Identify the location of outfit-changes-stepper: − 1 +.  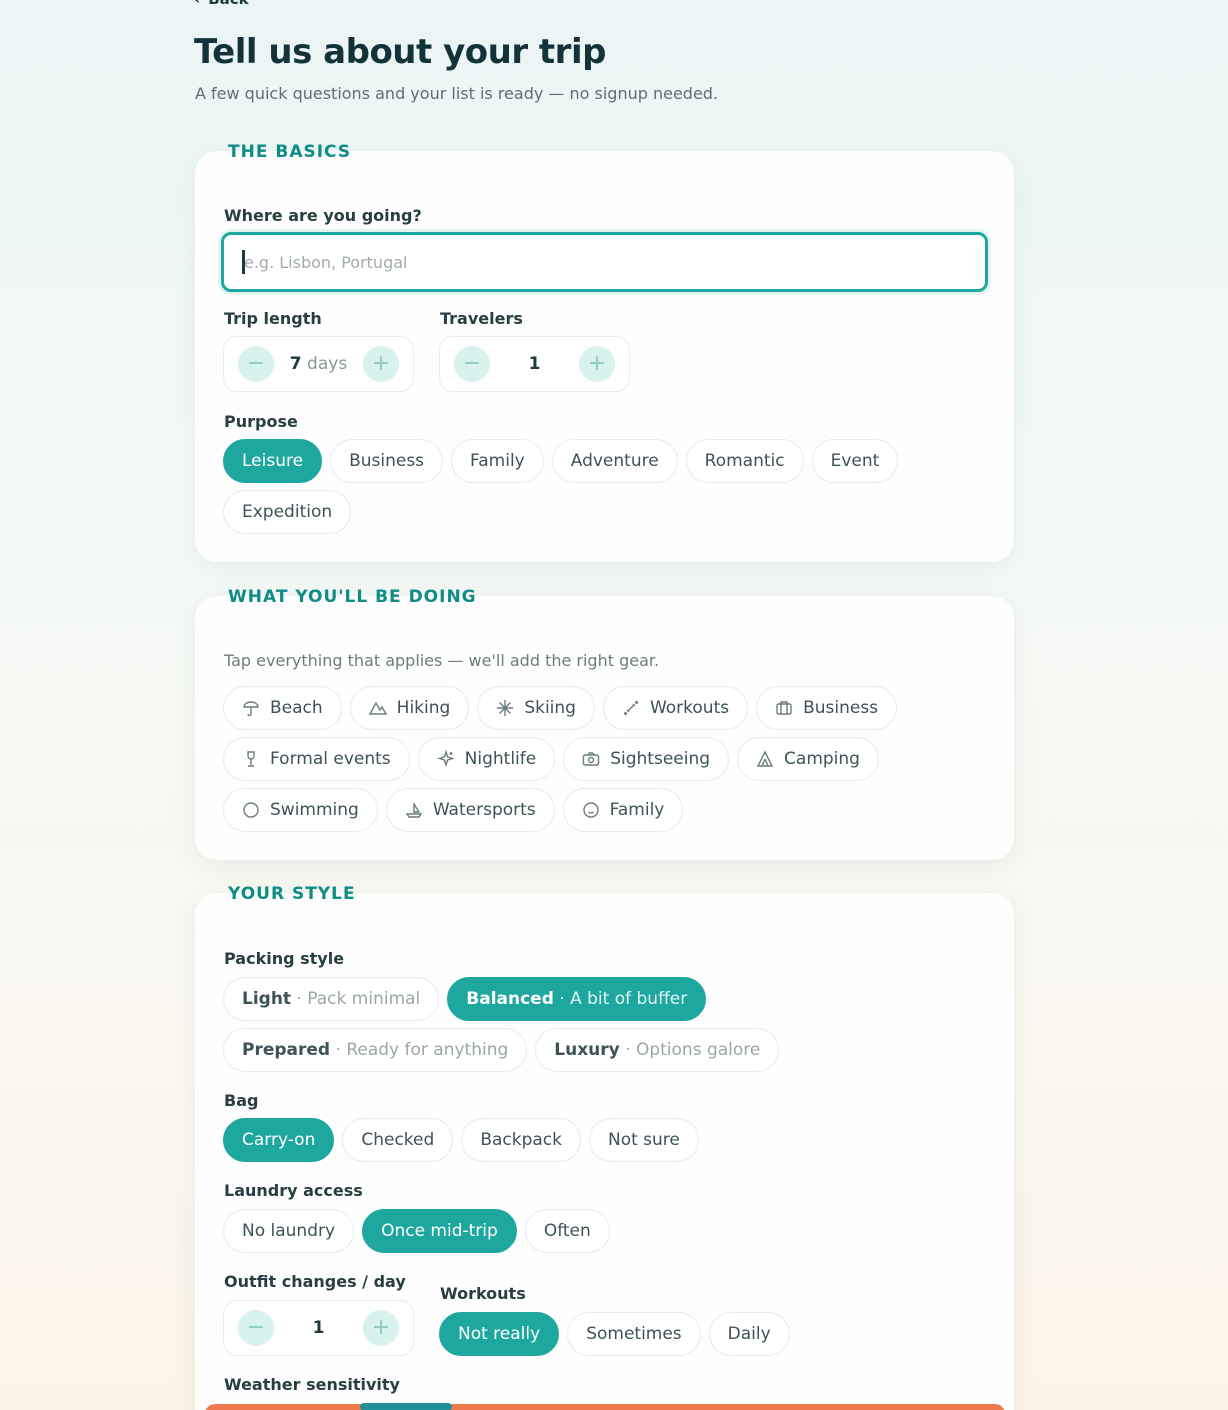
(318, 1328).